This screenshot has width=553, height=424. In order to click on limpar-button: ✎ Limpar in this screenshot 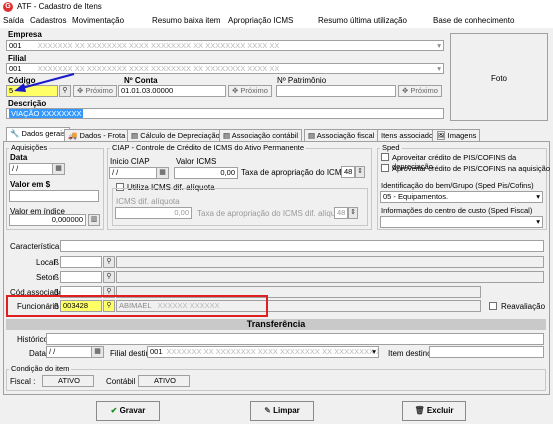, I will do `click(282, 411)`.